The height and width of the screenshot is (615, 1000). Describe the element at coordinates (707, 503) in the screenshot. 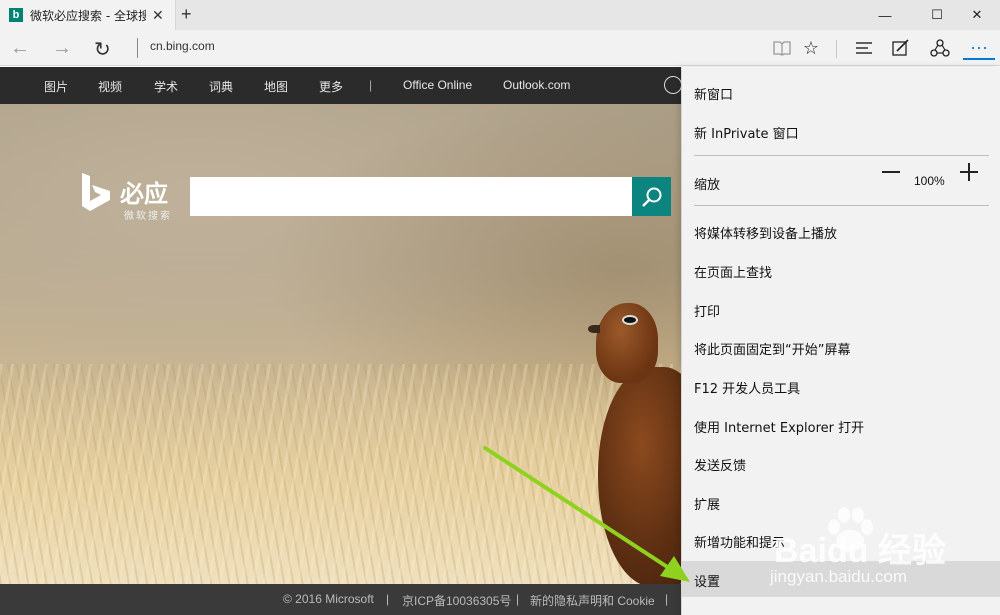

I see `menu-item-extensions: 扩展` at that location.